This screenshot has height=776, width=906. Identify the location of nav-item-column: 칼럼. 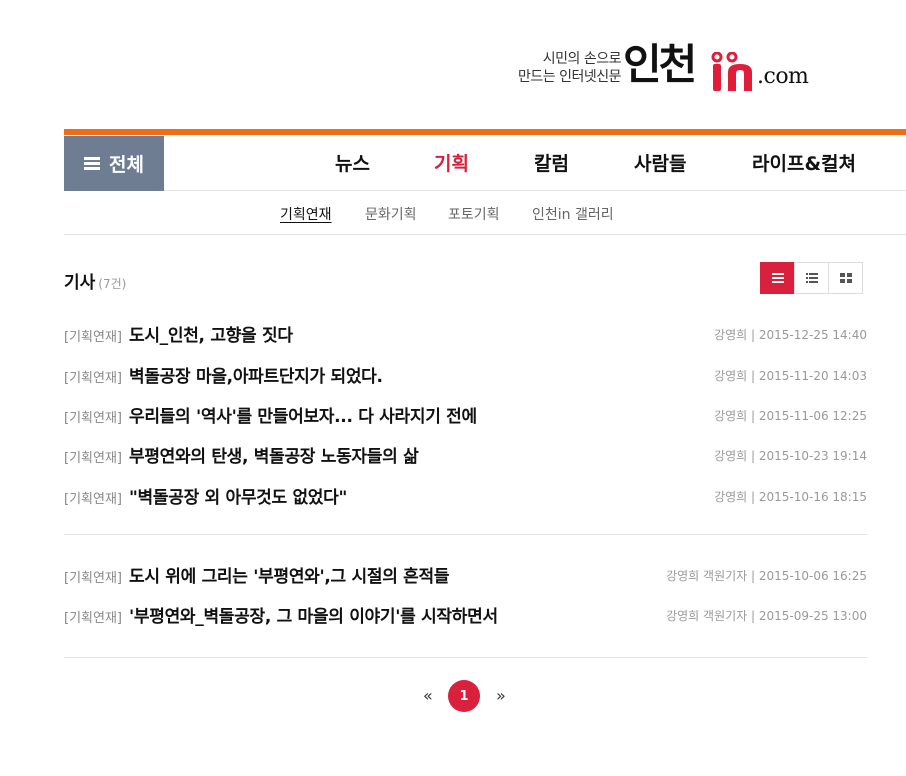
(551, 162).